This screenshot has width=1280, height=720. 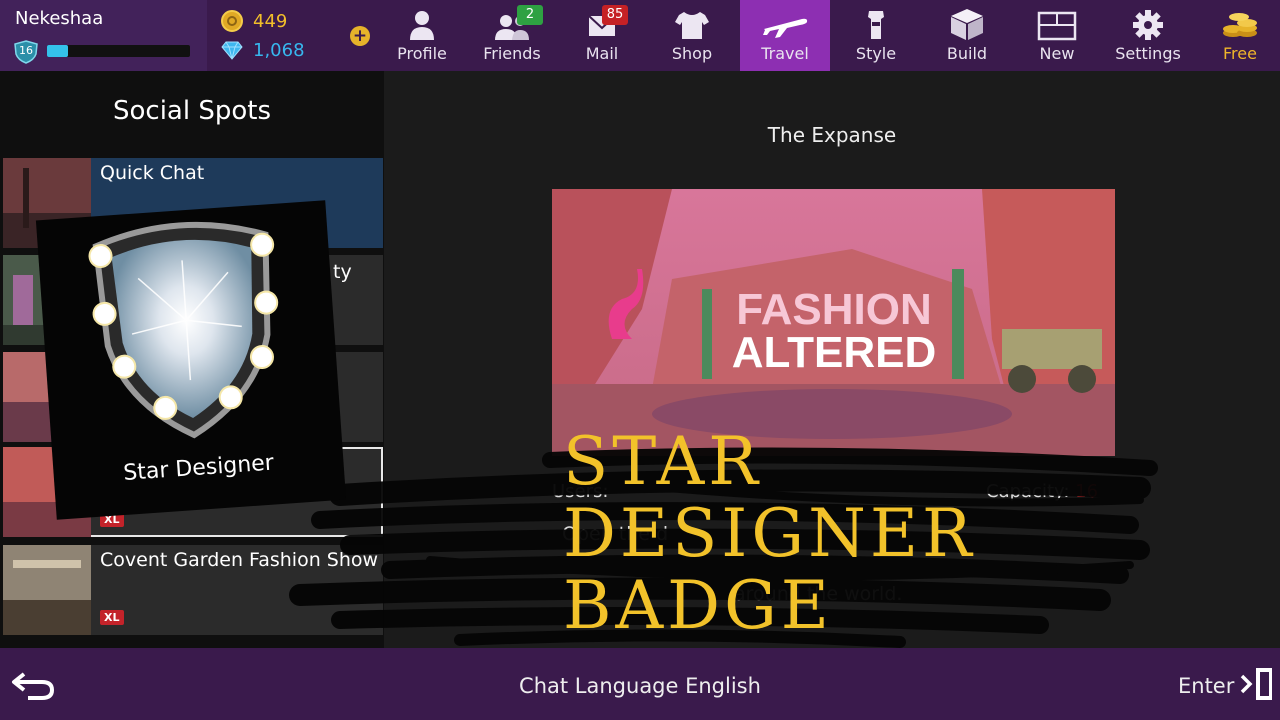 What do you see at coordinates (530, 15) in the screenshot?
I see `friends-badge: 2` at bounding box center [530, 15].